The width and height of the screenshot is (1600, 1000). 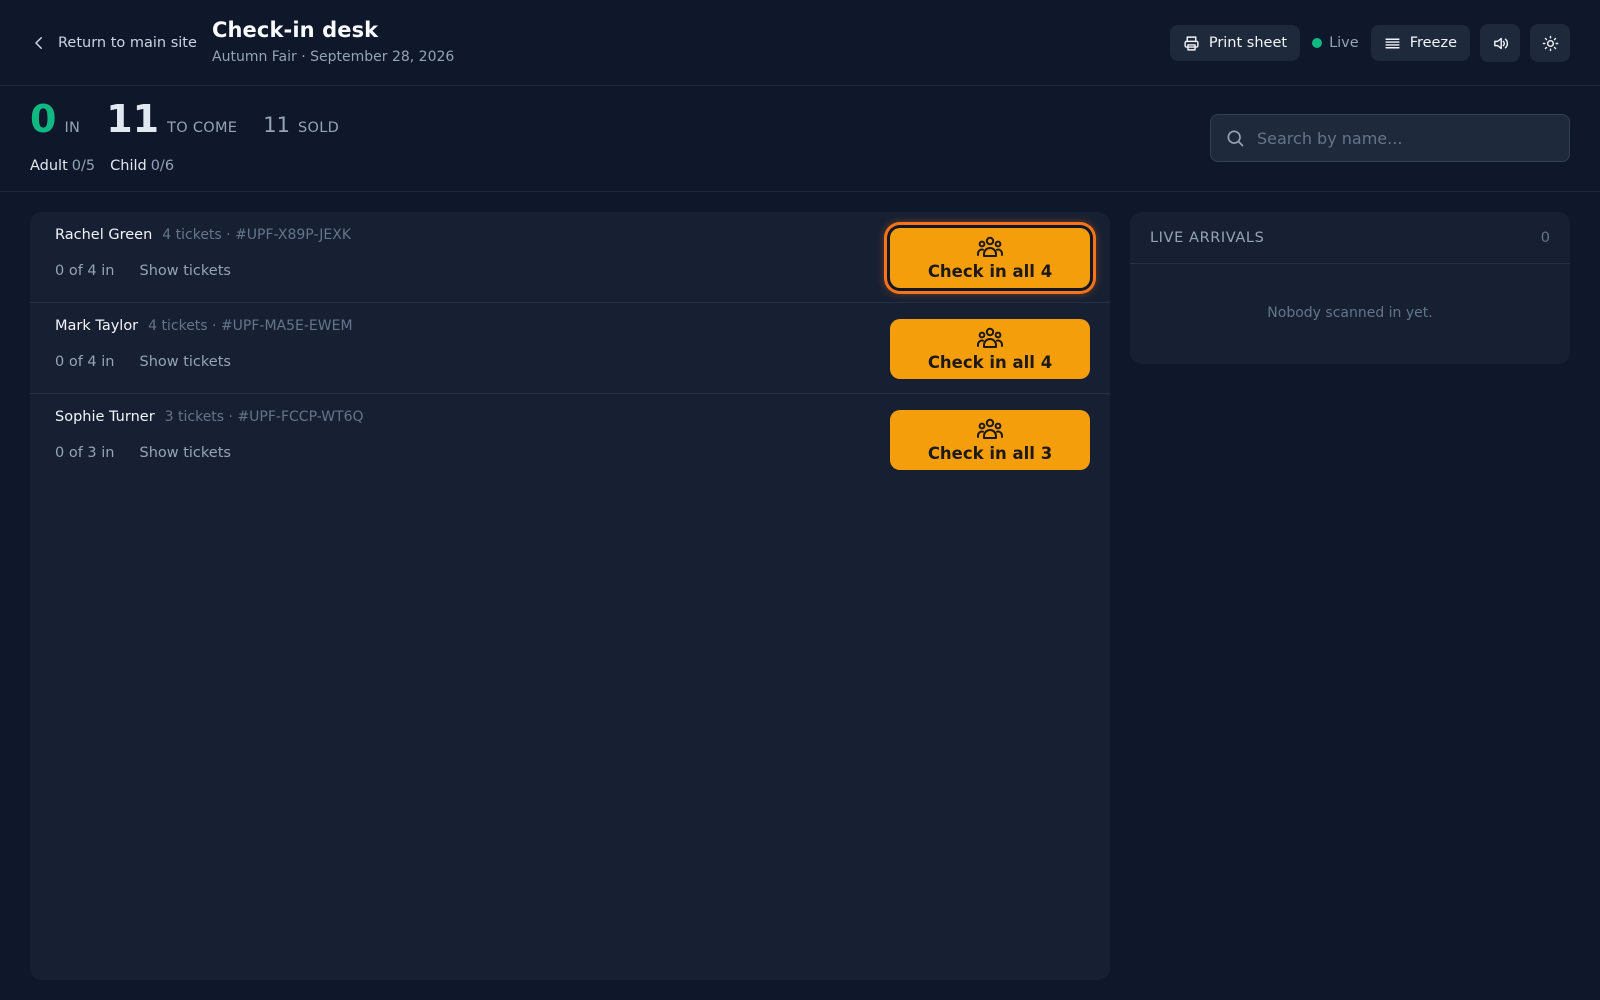 What do you see at coordinates (250, 326) in the screenshot?
I see `order-meta: 4 tickets · #UPF-MA5E-EWEM` at bounding box center [250, 326].